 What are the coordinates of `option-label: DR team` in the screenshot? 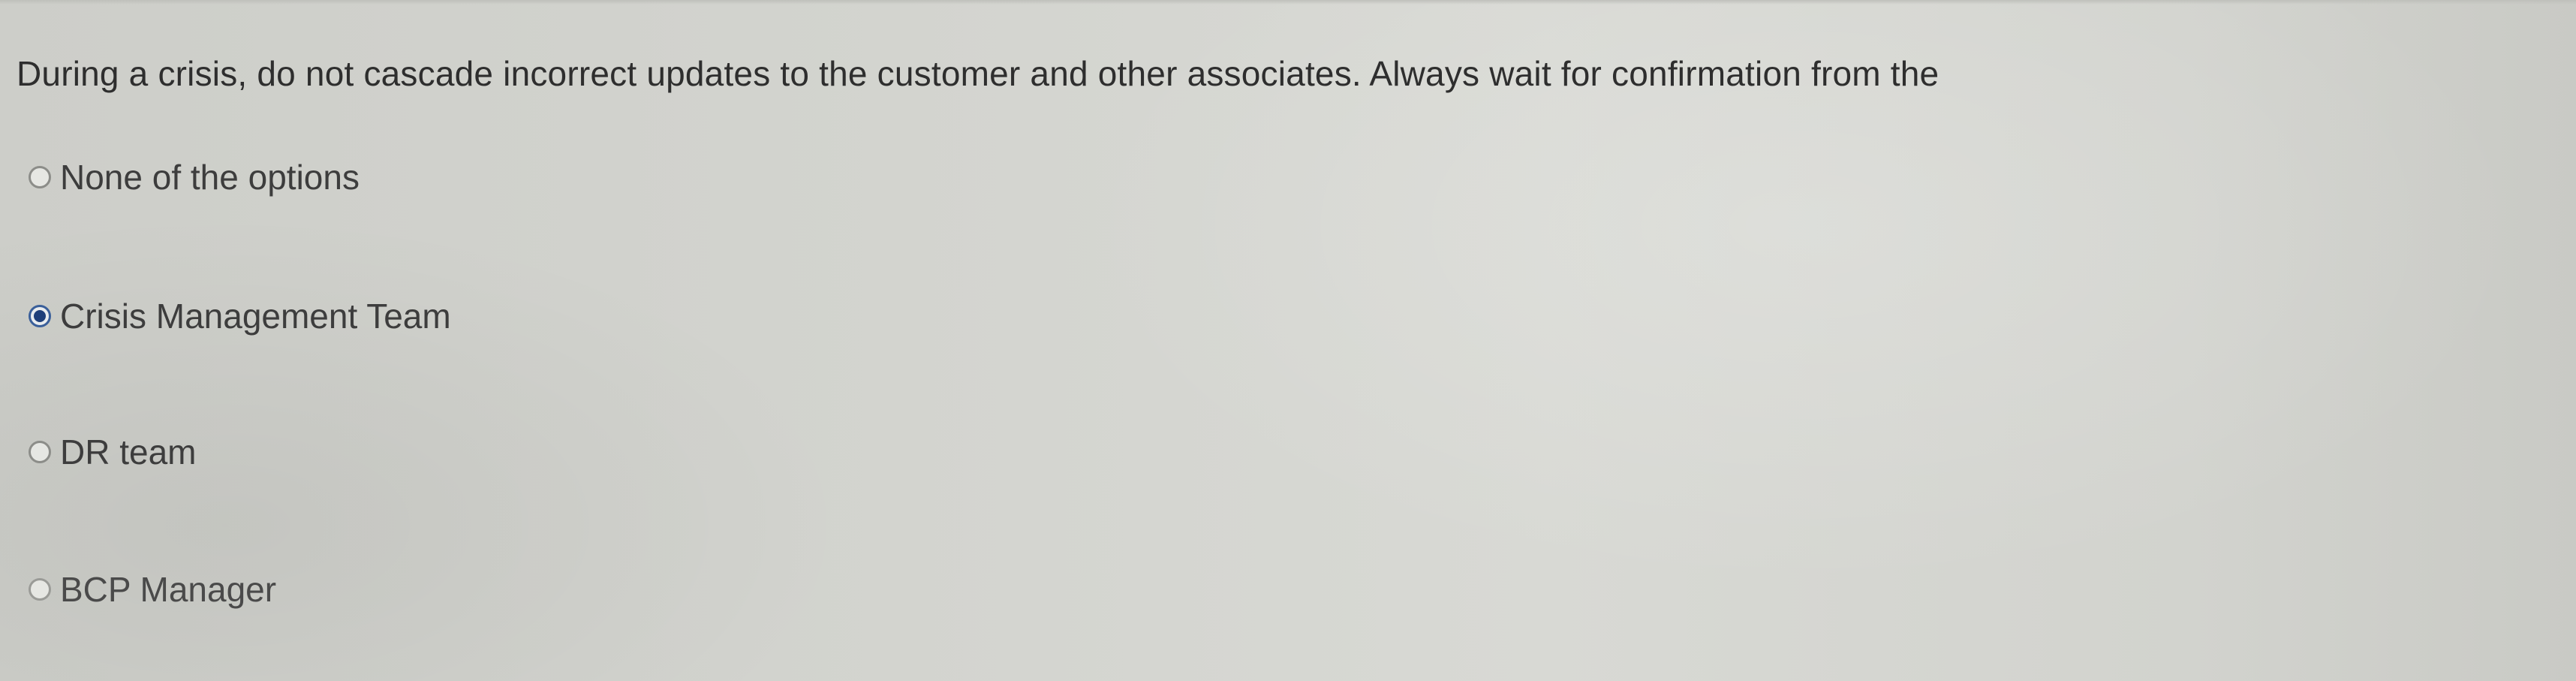 It's located at (128, 452).